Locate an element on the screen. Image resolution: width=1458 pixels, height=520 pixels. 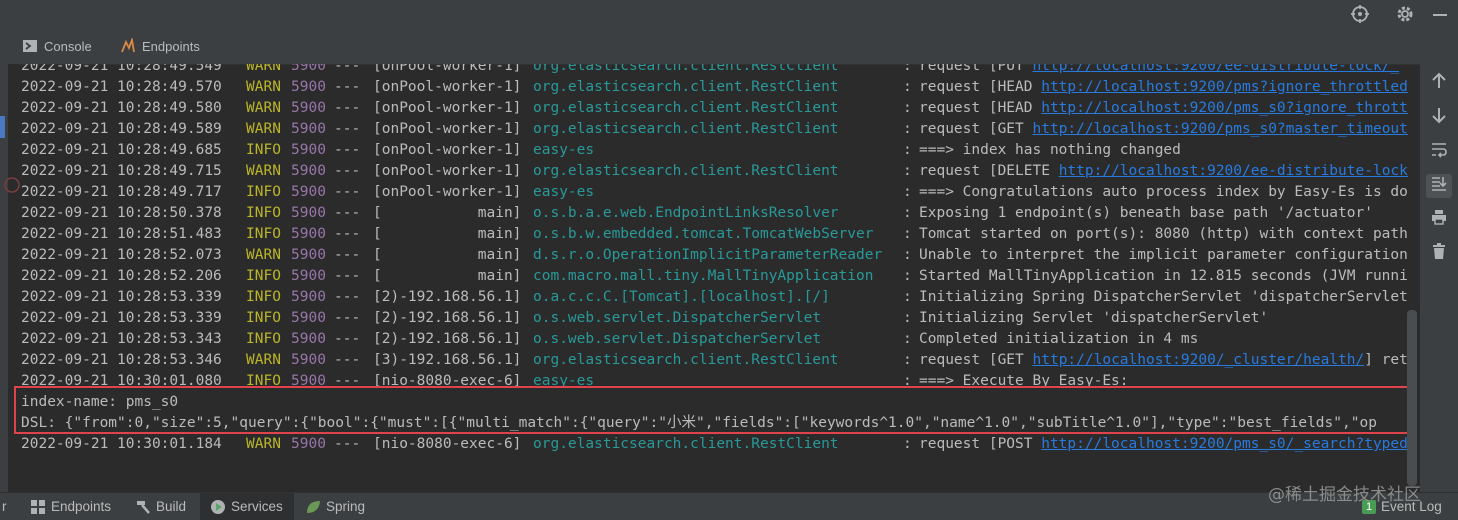
tab-endpoints: Endpoints is located at coordinates (160, 46).